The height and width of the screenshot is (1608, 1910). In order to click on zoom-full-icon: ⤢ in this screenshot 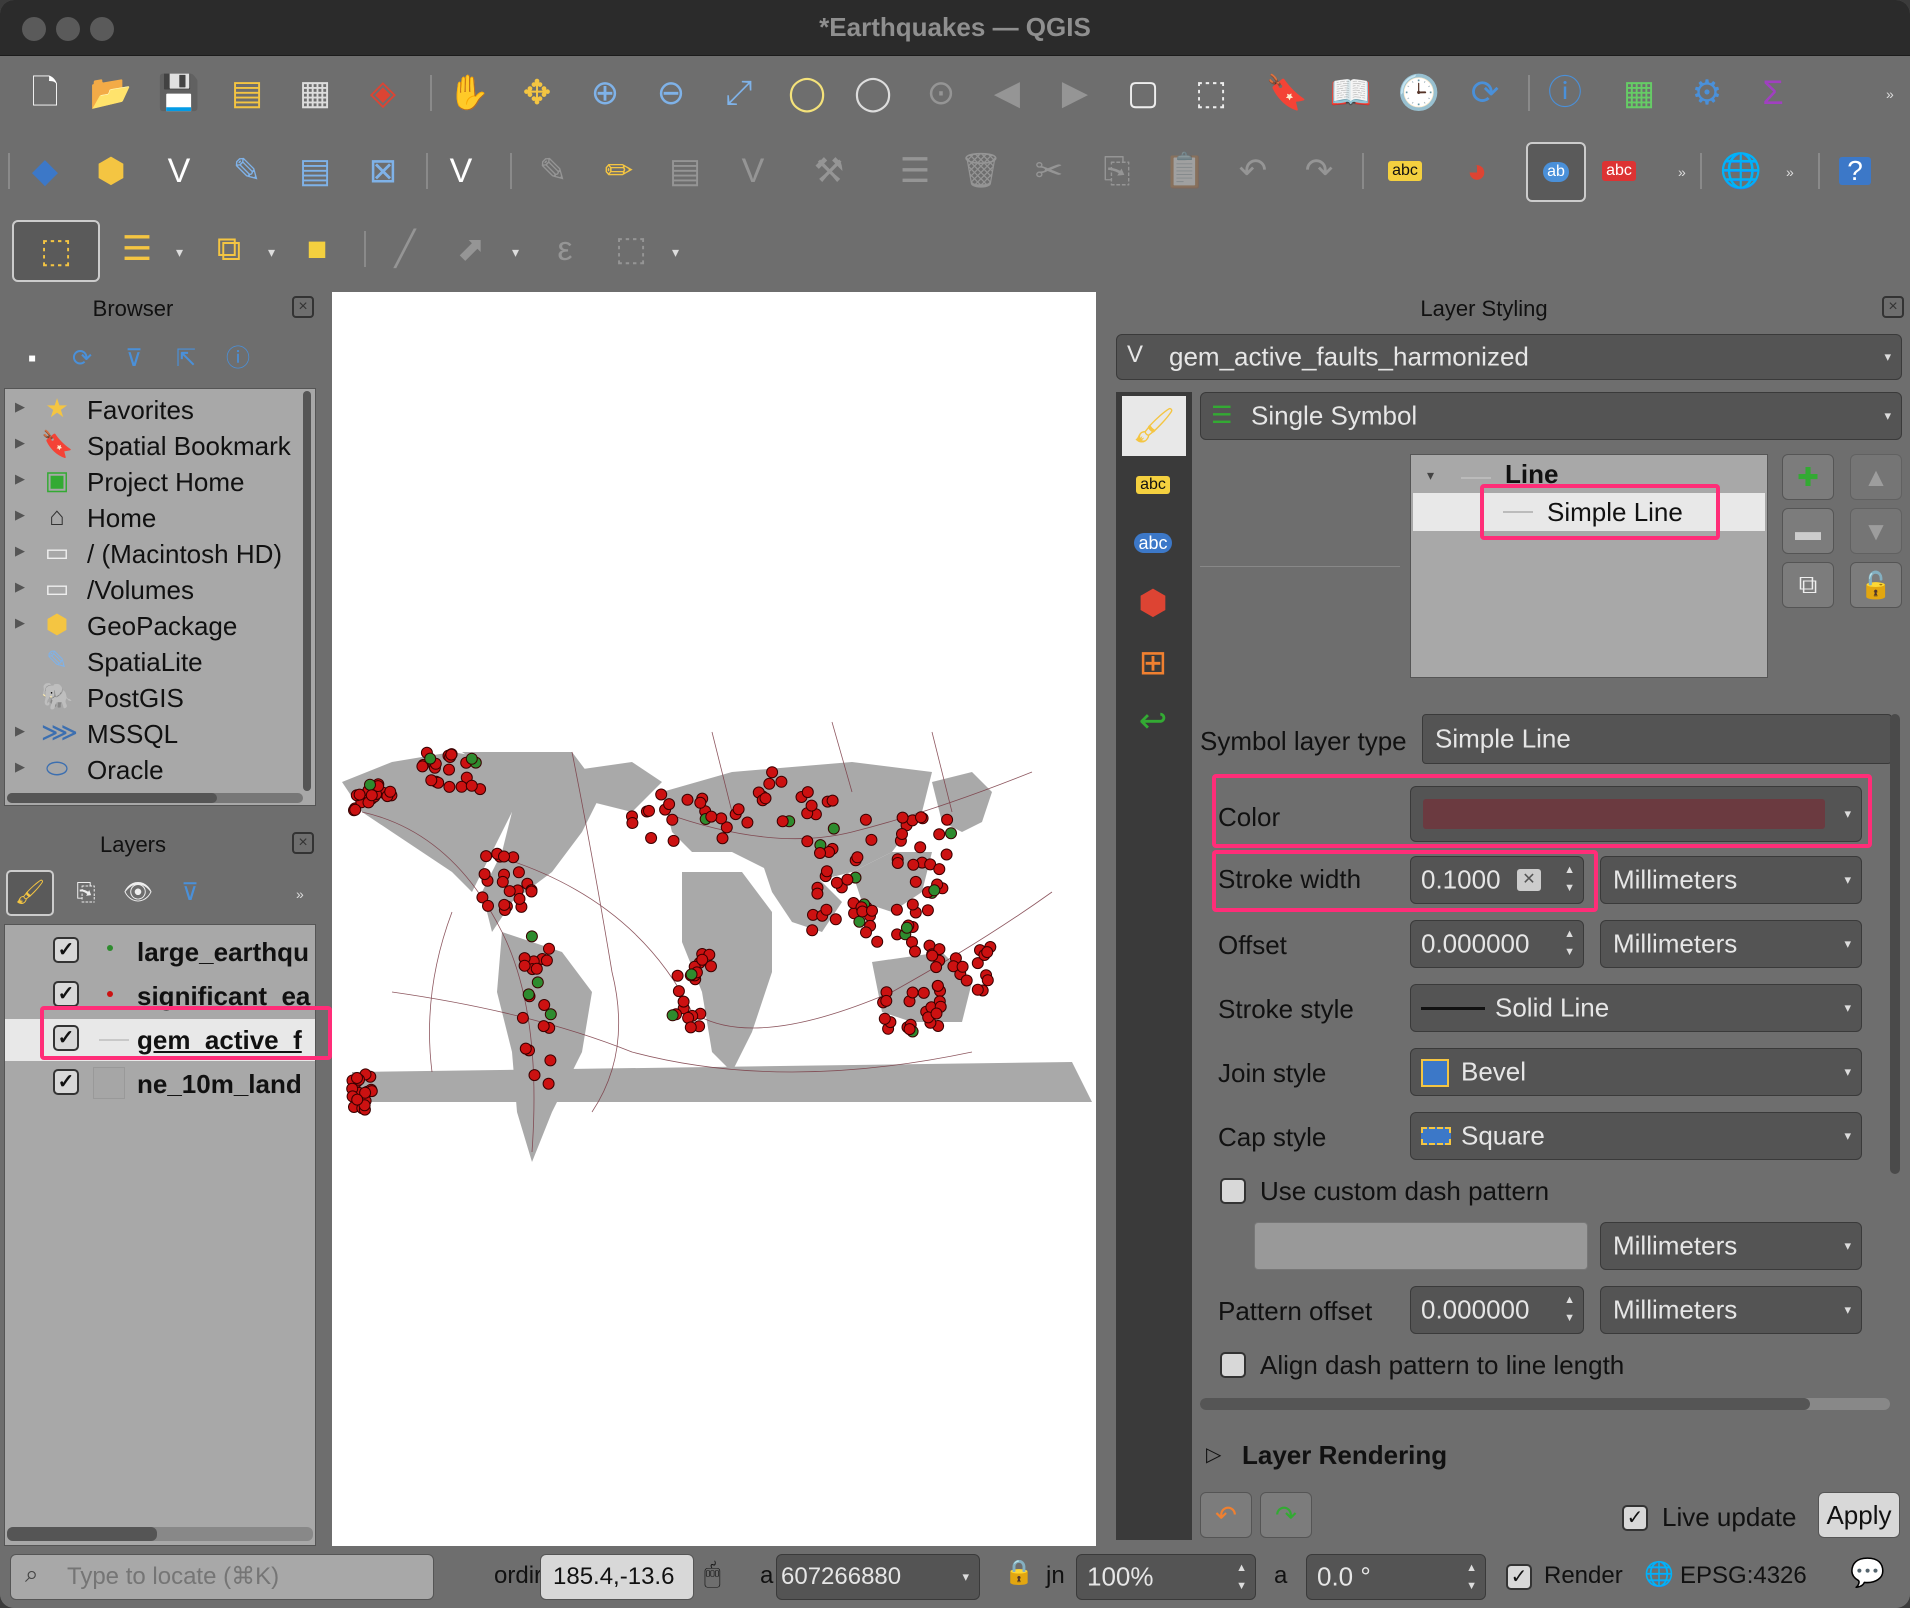, I will do `click(739, 93)`.